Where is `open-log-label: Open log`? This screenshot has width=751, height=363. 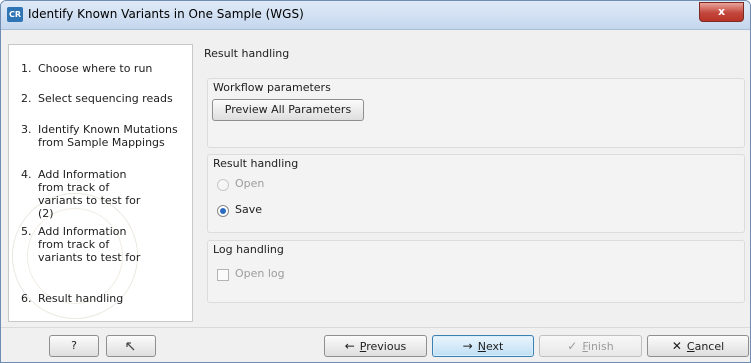 open-log-label: Open log is located at coordinates (260, 273).